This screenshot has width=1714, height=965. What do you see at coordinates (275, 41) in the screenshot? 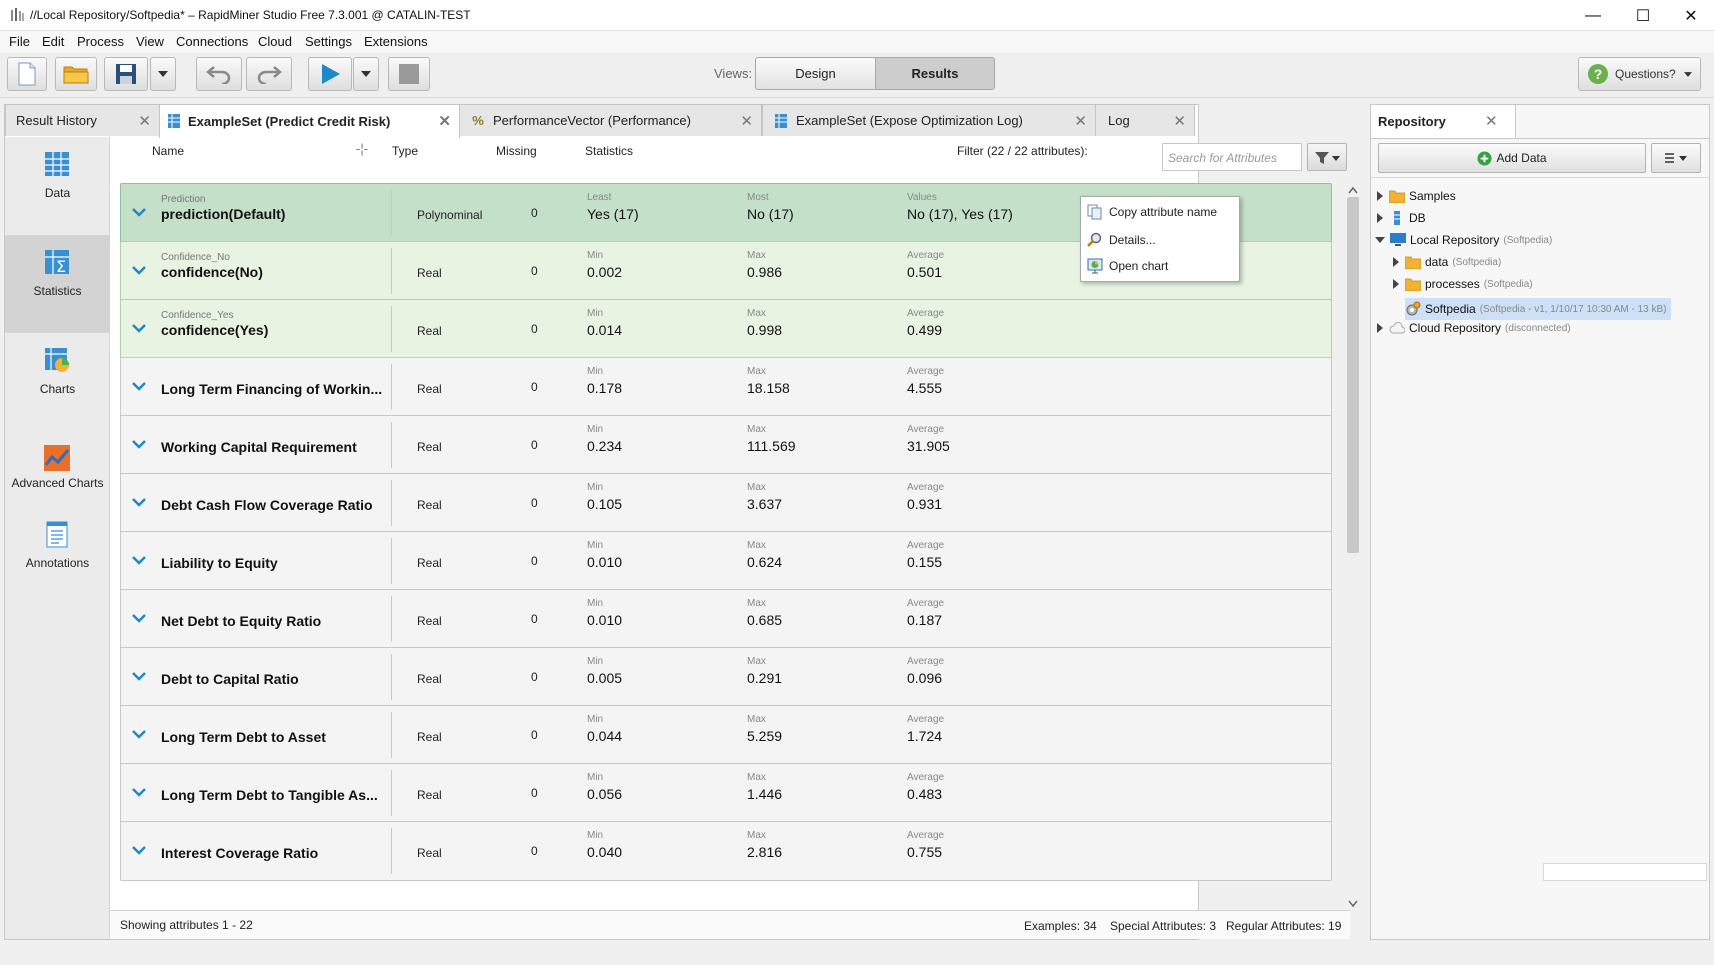
I see `menu-cloud: Cloud` at bounding box center [275, 41].